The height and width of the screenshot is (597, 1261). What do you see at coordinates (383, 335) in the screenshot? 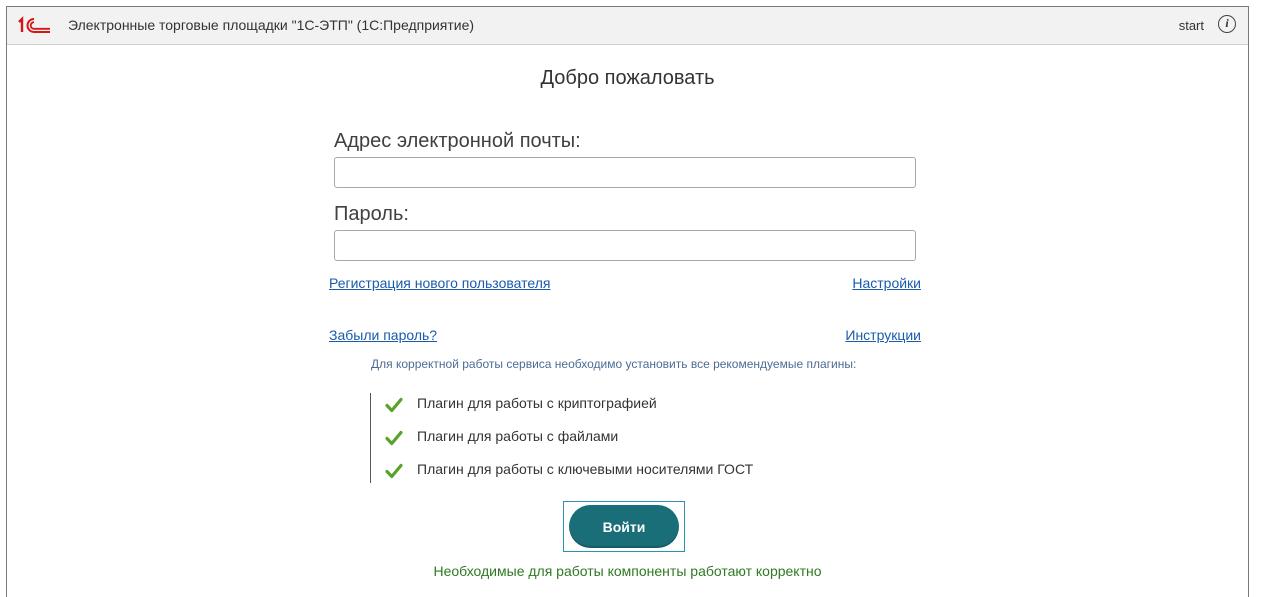
I see `forgot-password-link: Забыли пароль?` at bounding box center [383, 335].